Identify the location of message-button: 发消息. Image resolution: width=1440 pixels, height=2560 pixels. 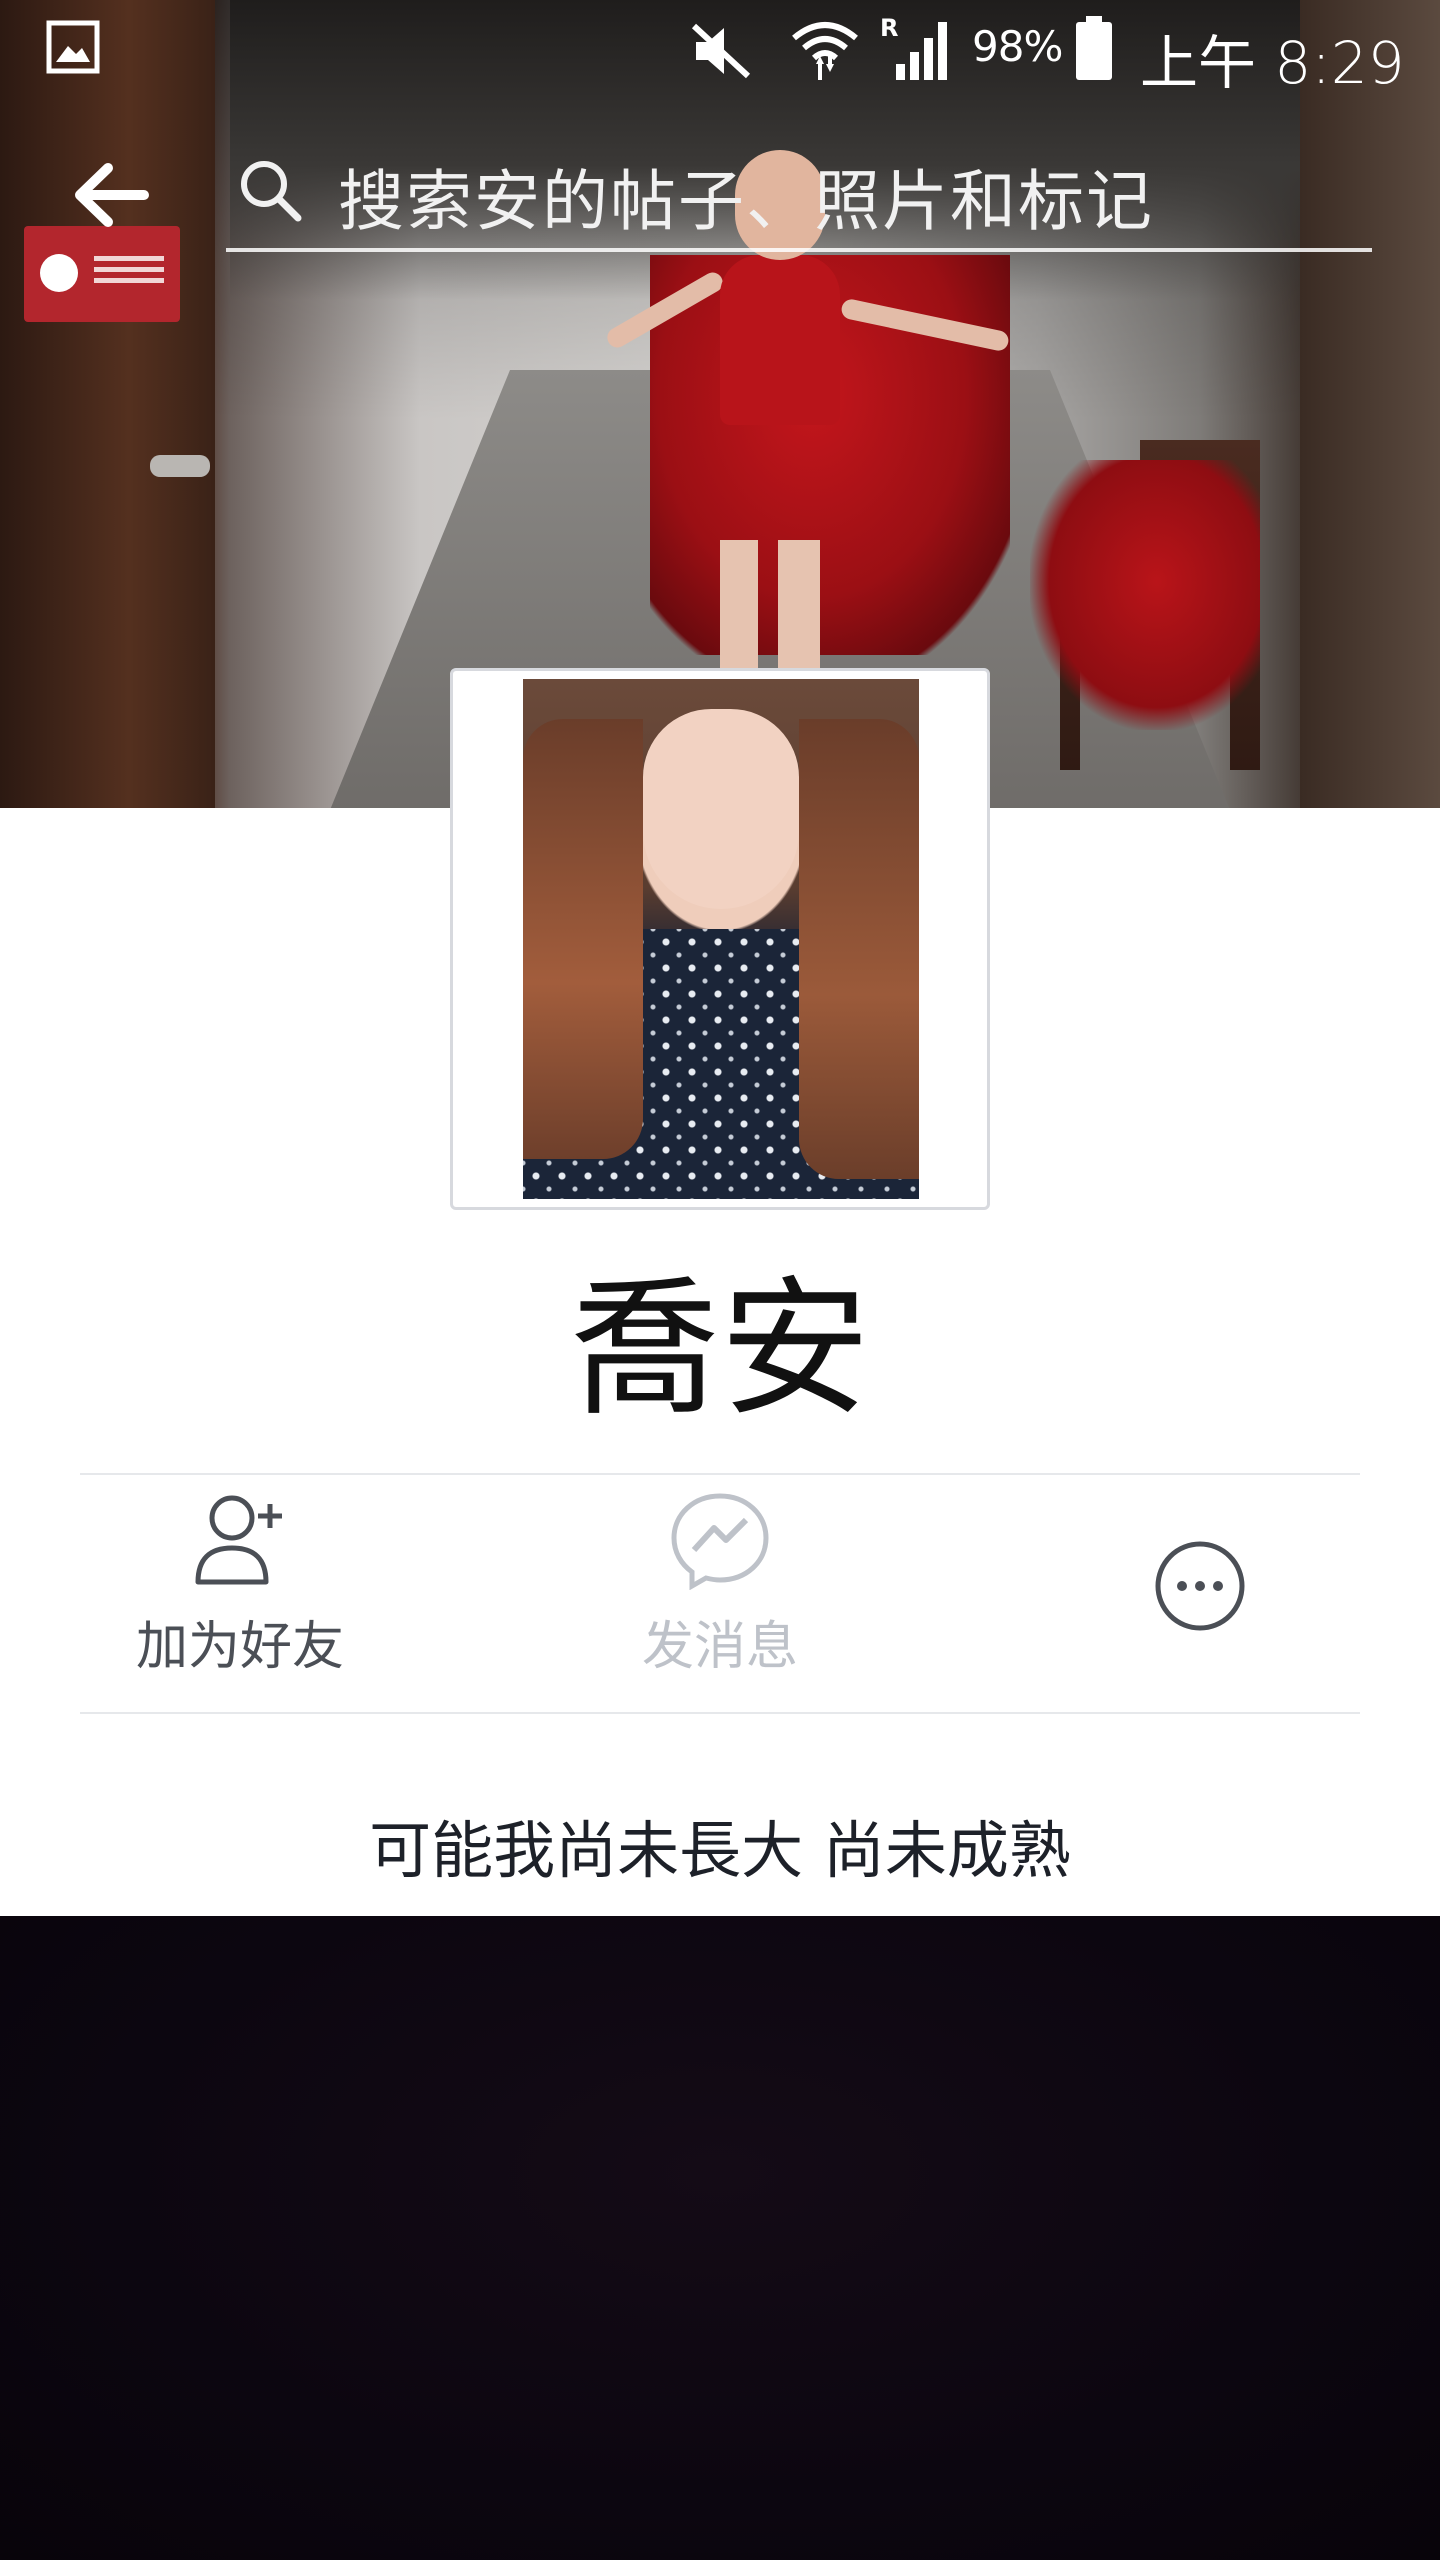
(720, 1595).